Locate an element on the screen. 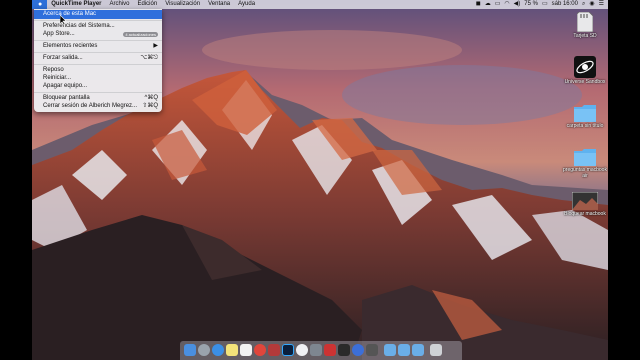 Image resolution: width=640 pixels, height=360 pixels. screenshot-thumbnail-icon is located at coordinates (585, 201).